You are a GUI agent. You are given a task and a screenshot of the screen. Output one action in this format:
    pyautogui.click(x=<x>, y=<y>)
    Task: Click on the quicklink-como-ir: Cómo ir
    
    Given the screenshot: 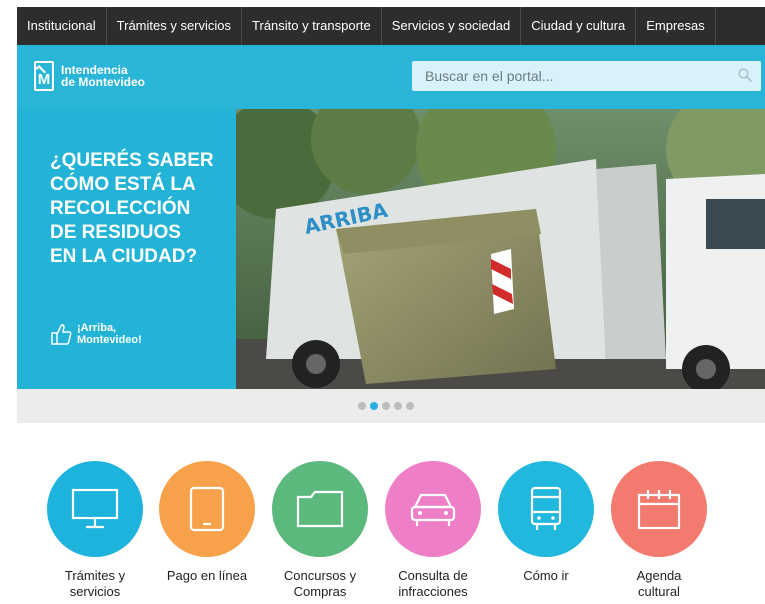 What is the action you would take?
    pyautogui.click(x=546, y=522)
    